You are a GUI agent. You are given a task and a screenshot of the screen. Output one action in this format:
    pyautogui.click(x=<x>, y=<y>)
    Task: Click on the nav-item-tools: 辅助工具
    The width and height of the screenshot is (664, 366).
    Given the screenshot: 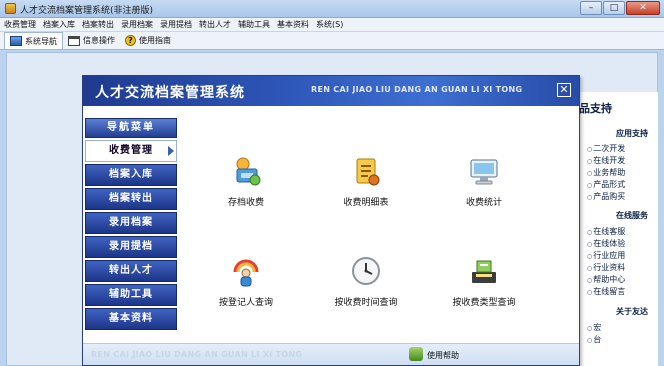 What is the action you would take?
    pyautogui.click(x=131, y=295)
    